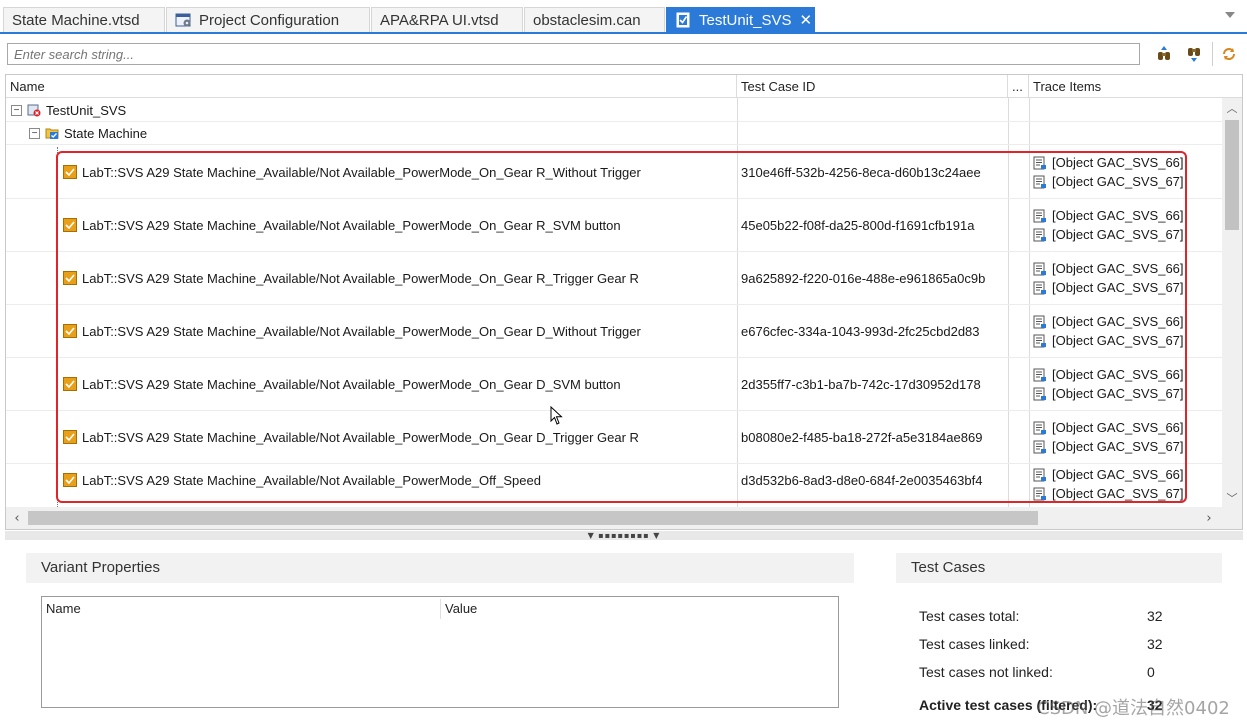 The height and width of the screenshot is (725, 1247). Describe the element at coordinates (184, 20) in the screenshot. I see `project-config-icon` at that location.